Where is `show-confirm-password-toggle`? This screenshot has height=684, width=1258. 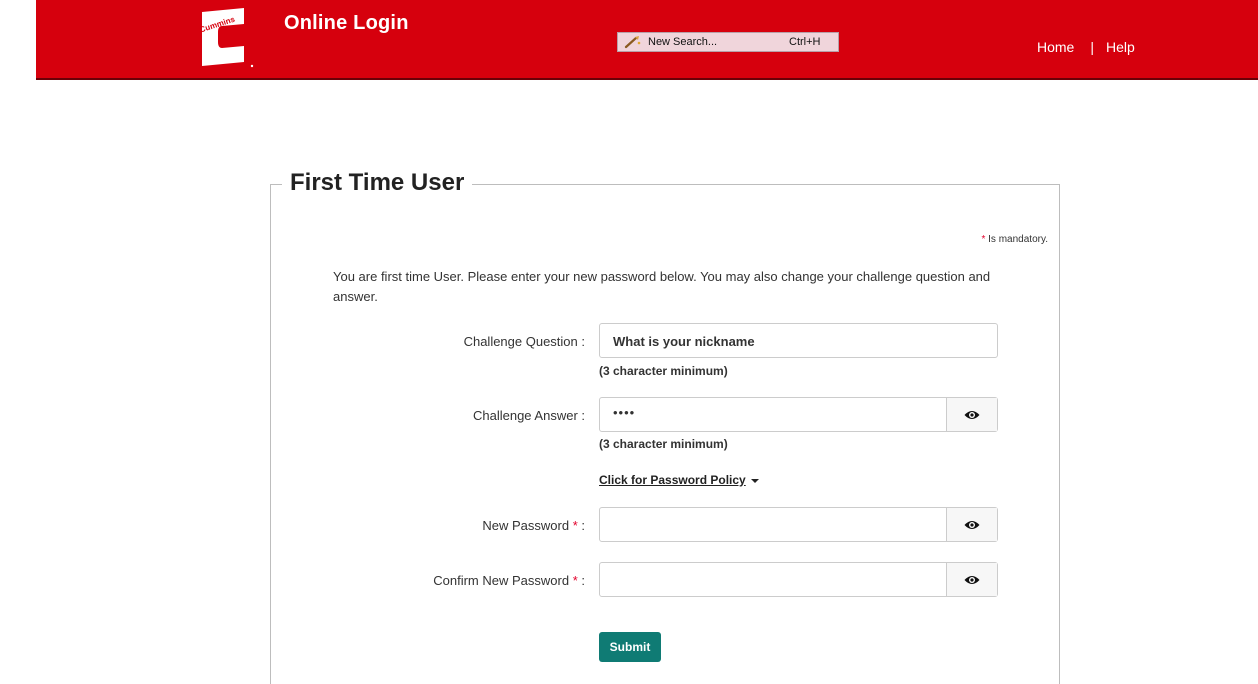 show-confirm-password-toggle is located at coordinates (971, 579).